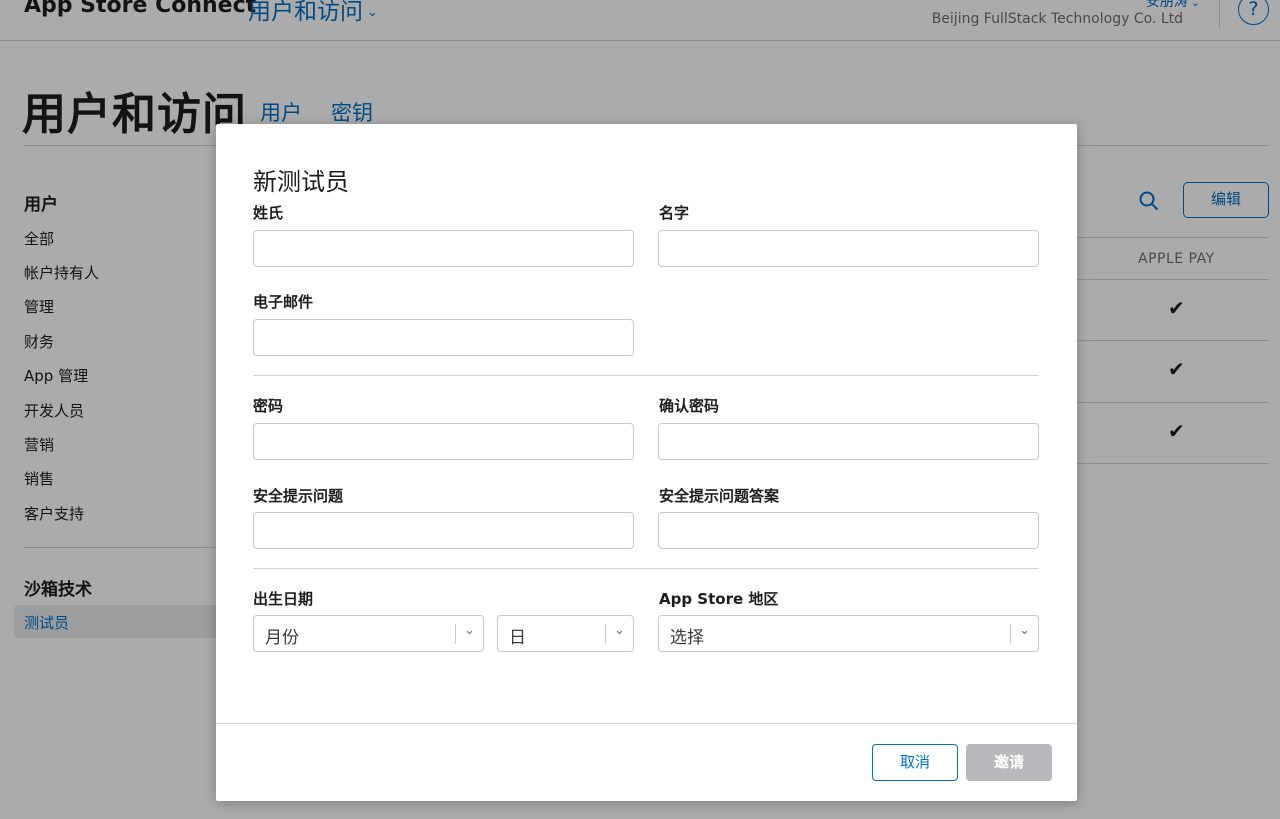 This screenshot has height=819, width=1280. Describe the element at coordinates (301, 182) in the screenshot. I see `dialog-title: 新测试员` at that location.